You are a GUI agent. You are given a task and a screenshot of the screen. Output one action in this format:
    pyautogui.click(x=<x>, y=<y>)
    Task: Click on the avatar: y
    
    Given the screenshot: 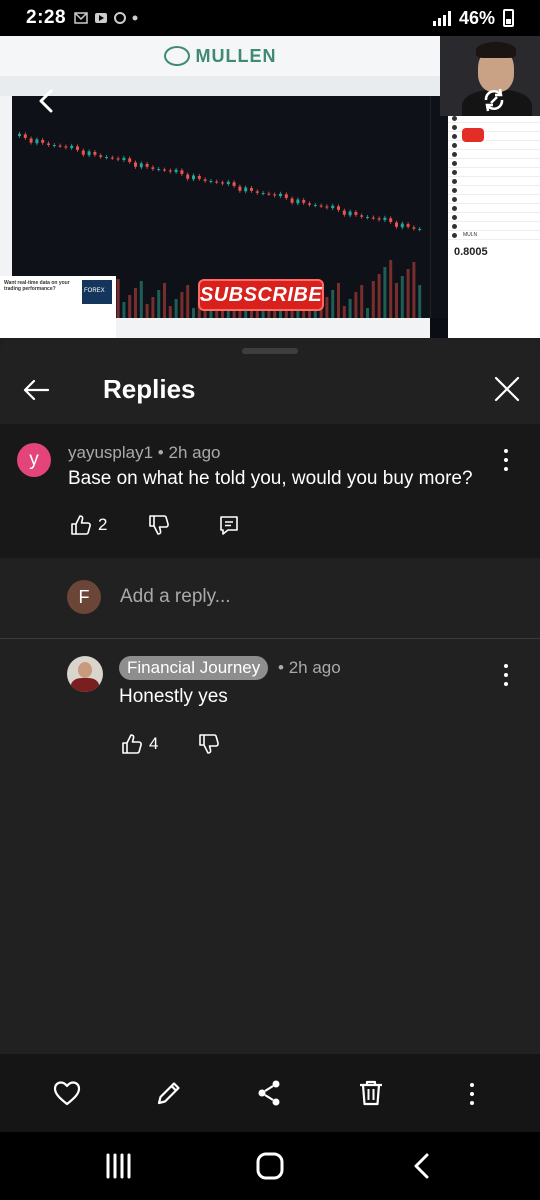 What is the action you would take?
    pyautogui.click(x=34, y=460)
    